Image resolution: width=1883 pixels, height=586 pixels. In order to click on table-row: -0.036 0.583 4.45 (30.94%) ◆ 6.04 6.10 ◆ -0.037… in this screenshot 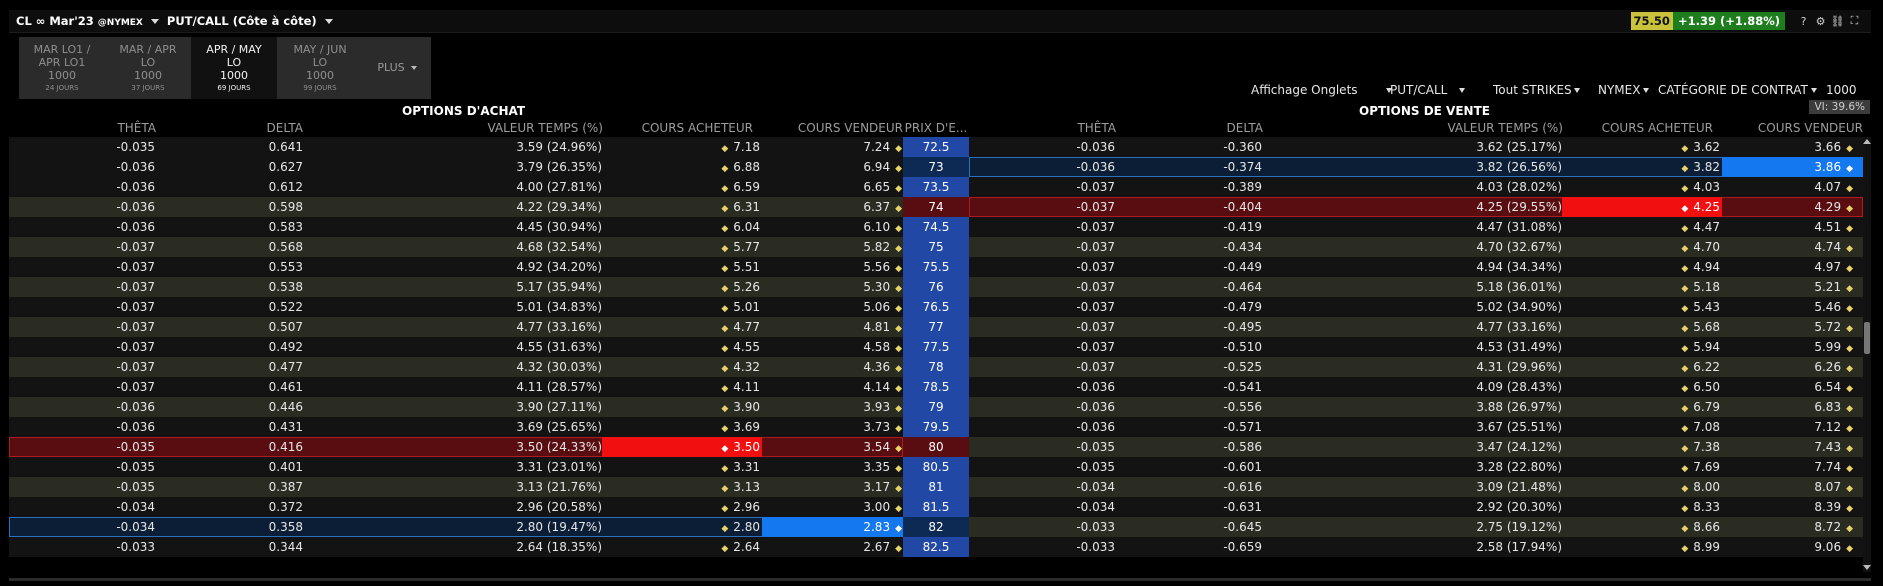, I will do `click(936, 227)`.